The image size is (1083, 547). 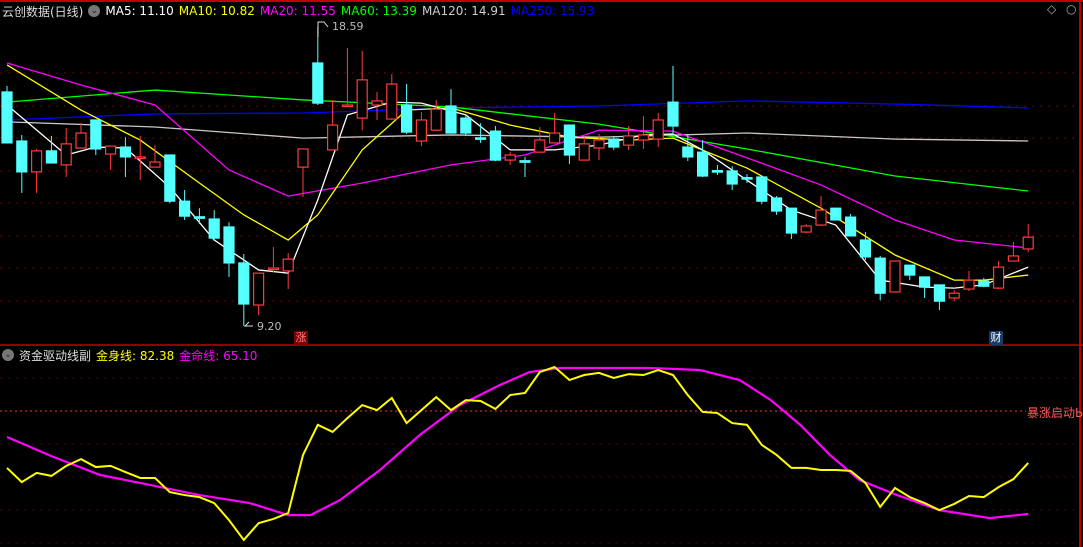 What do you see at coordinates (216, 11) in the screenshot?
I see `ma10-label: MA10: 10.82` at bounding box center [216, 11].